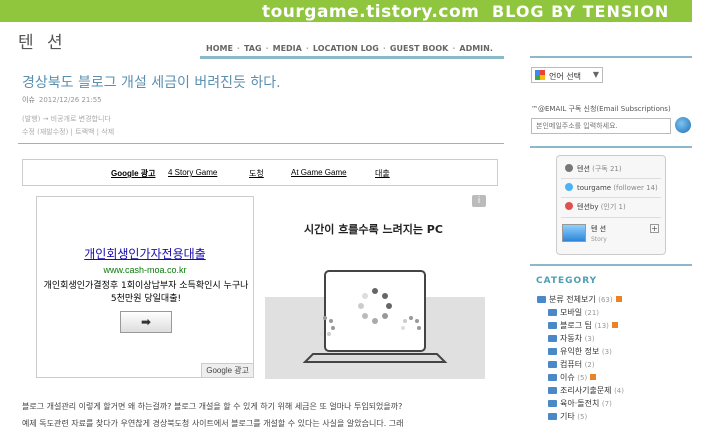  I want to click on post-meta: 이슈 2012/12/26 21:55, so click(62, 100).